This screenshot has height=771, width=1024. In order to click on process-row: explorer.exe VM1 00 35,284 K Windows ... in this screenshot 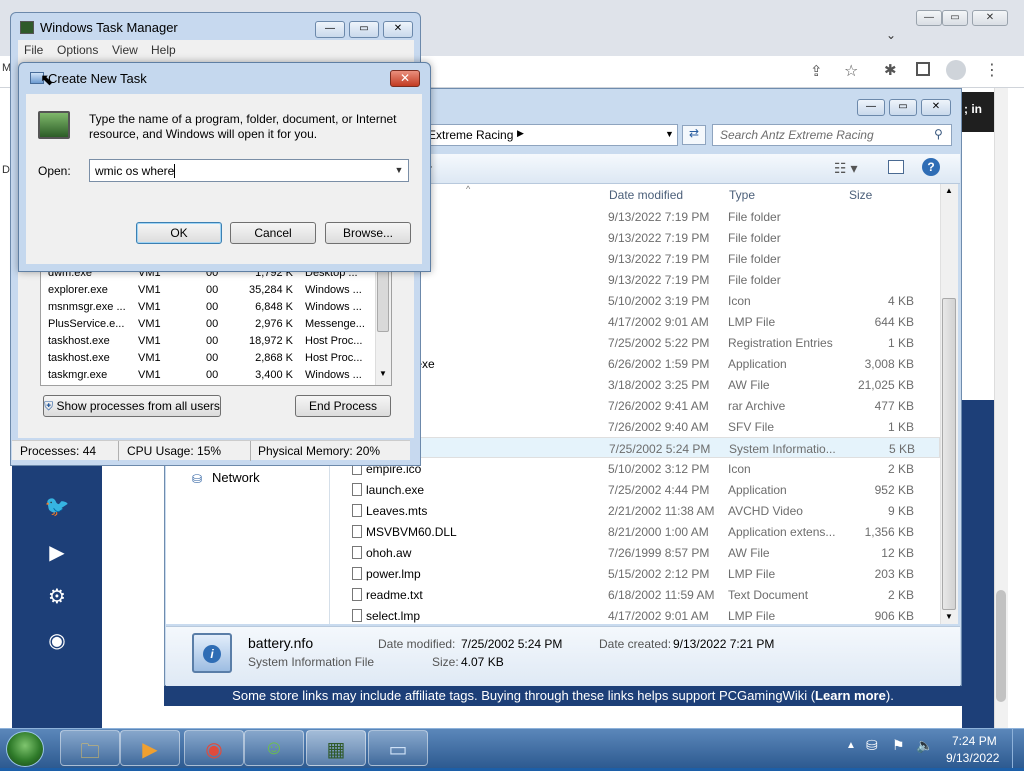, I will do `click(213, 290)`.